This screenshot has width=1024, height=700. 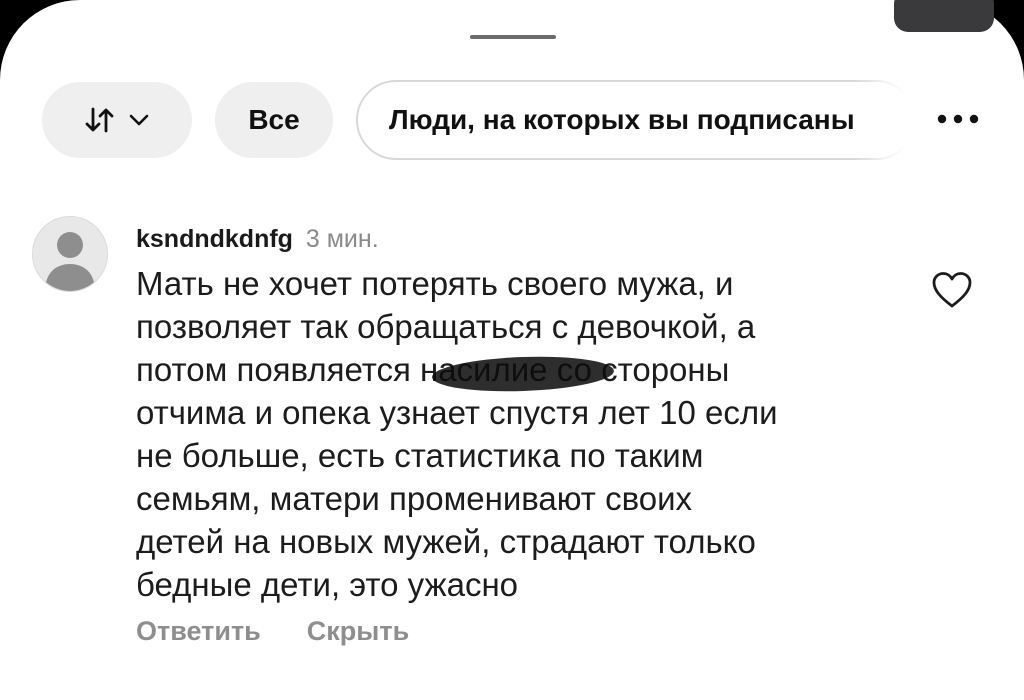 I want to click on chevron-down-icon, so click(x=139, y=120).